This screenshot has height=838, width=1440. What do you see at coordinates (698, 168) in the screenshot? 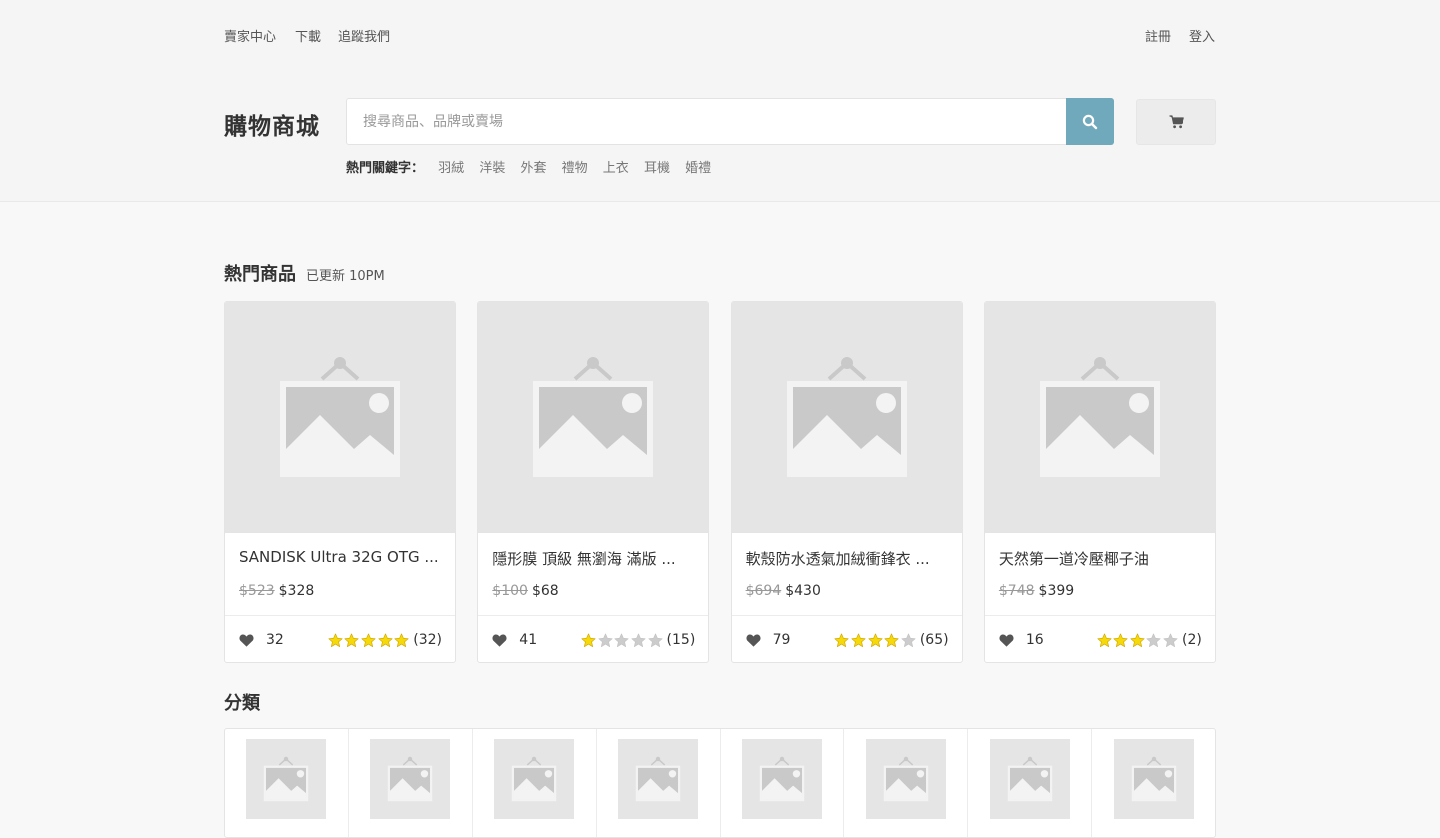
I see `keyword-link: 婚禮` at bounding box center [698, 168].